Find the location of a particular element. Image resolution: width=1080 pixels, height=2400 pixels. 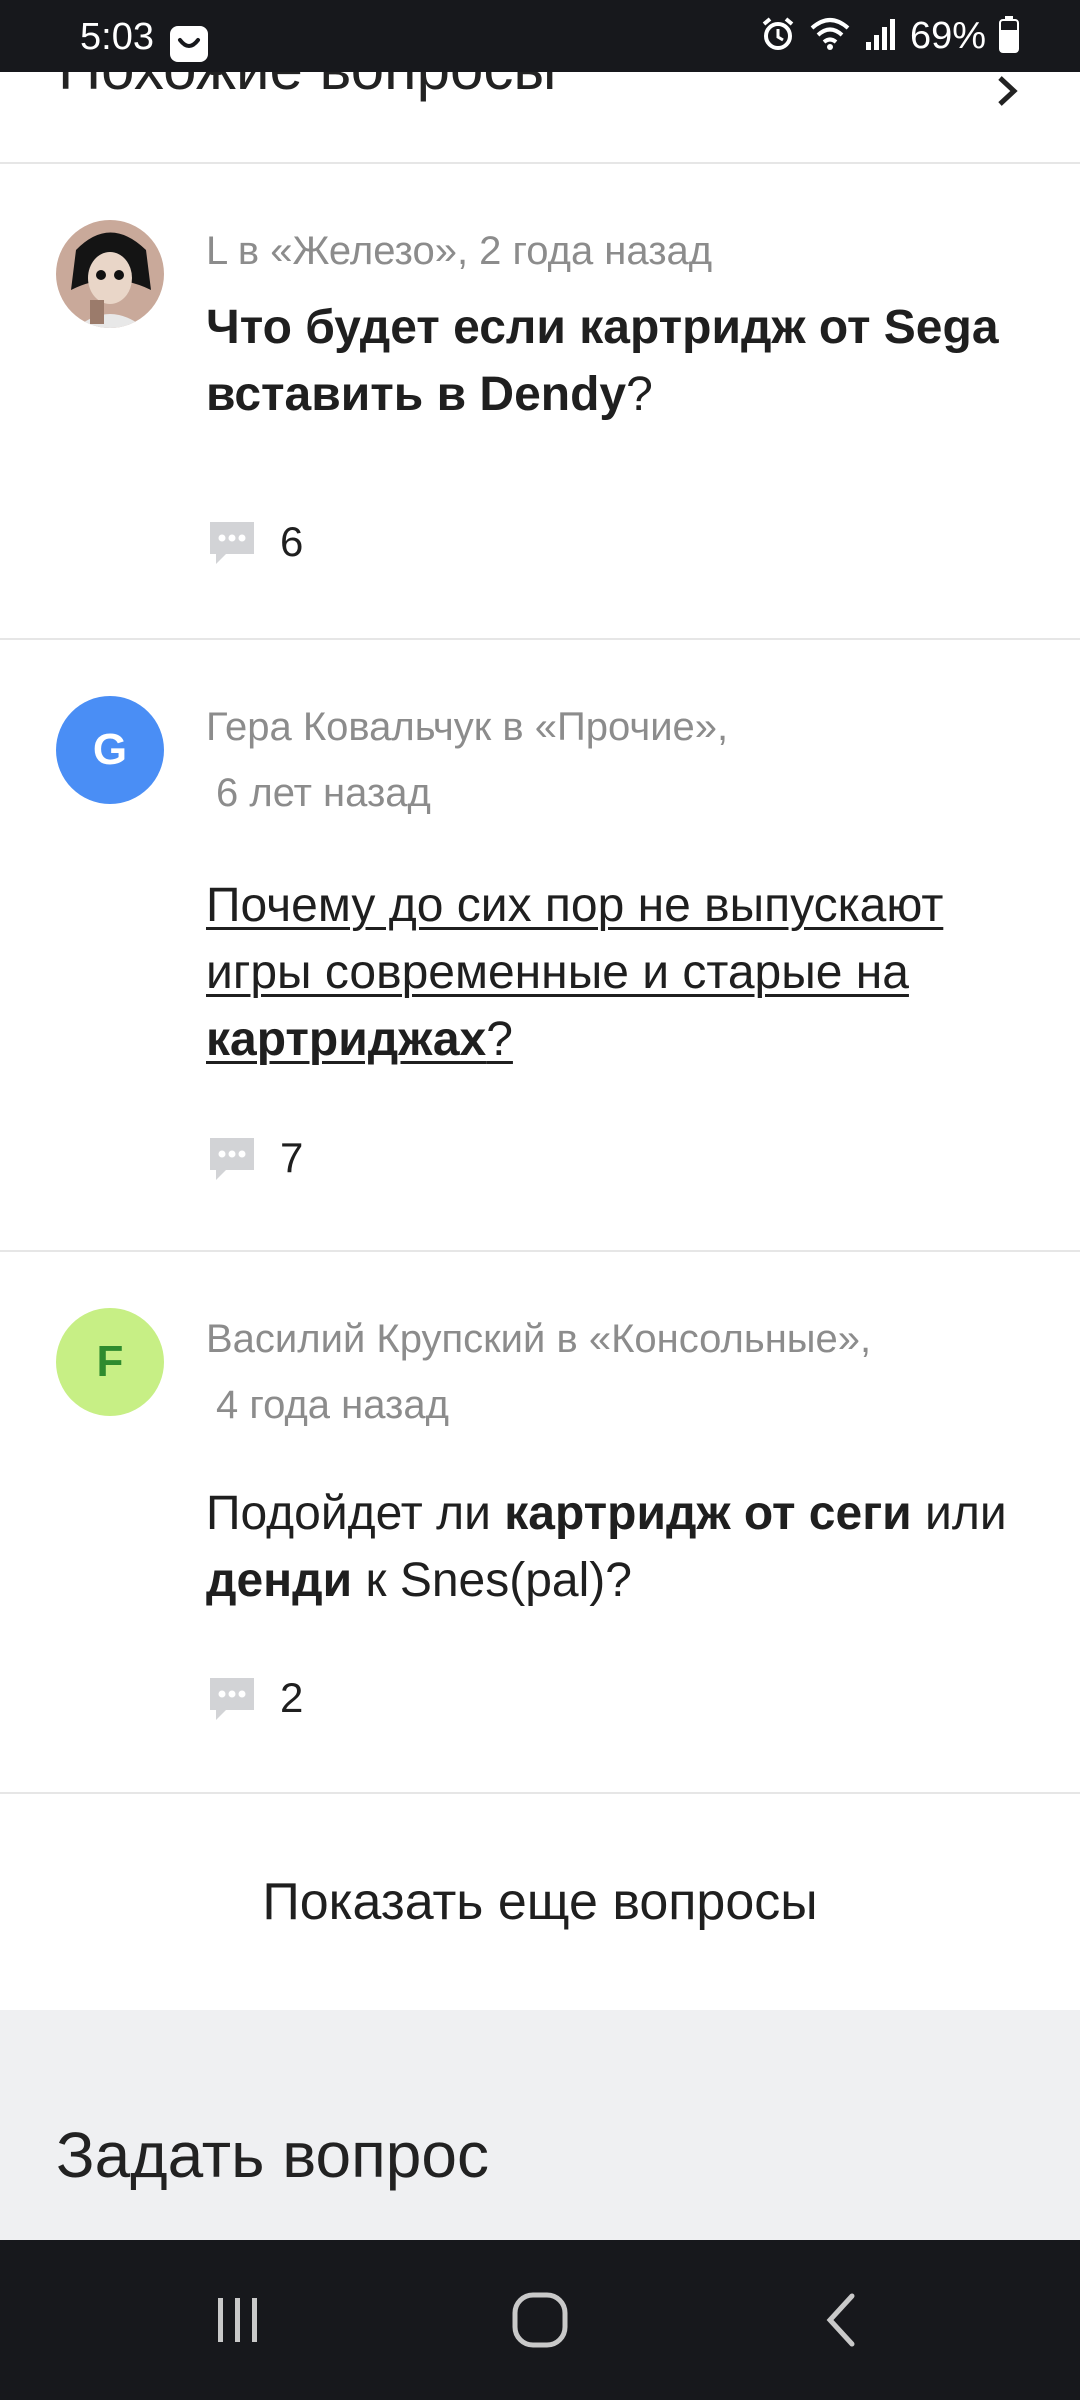

question-meta: L в «Железо», 2 года назад is located at coordinates (459, 251).